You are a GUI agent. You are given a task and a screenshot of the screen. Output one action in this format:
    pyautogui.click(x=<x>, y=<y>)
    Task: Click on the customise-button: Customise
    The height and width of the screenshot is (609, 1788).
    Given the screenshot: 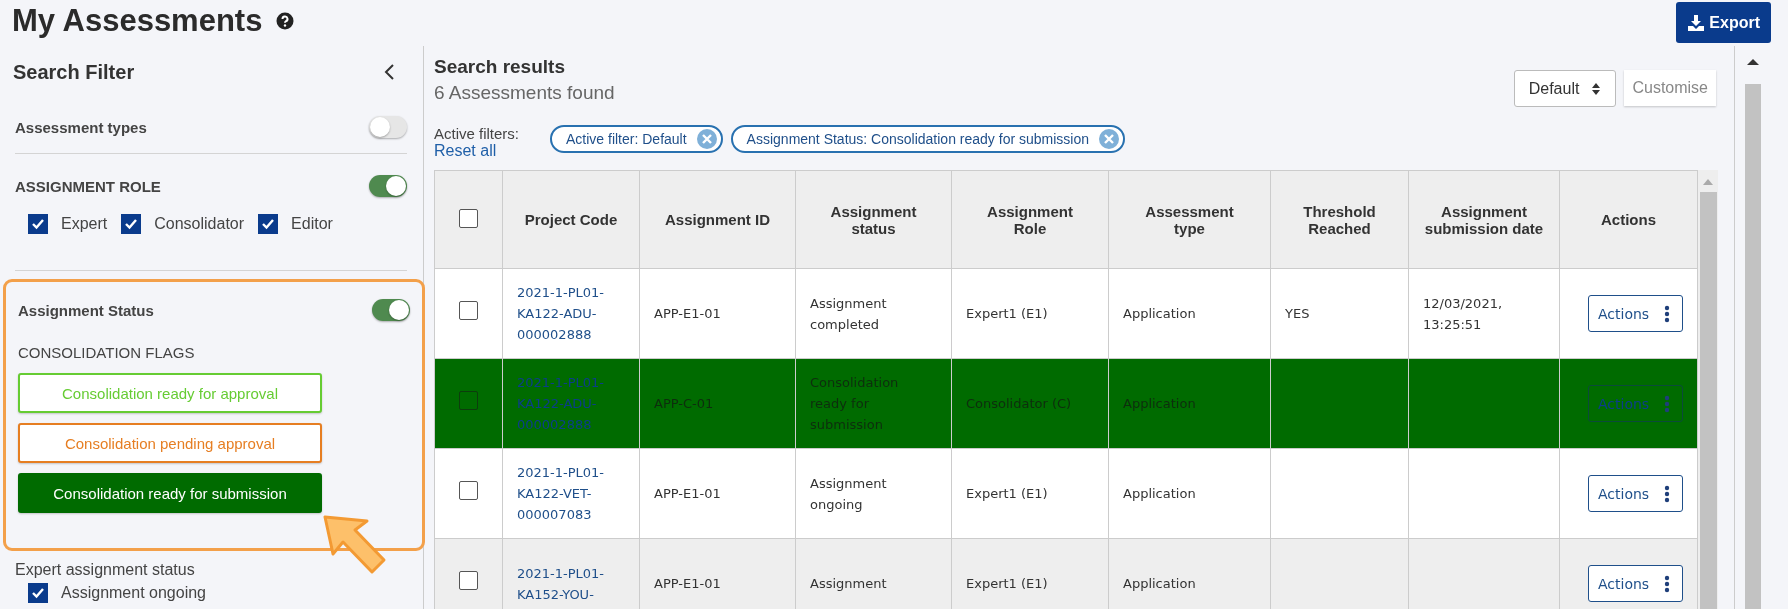 What is the action you would take?
    pyautogui.click(x=1670, y=88)
    